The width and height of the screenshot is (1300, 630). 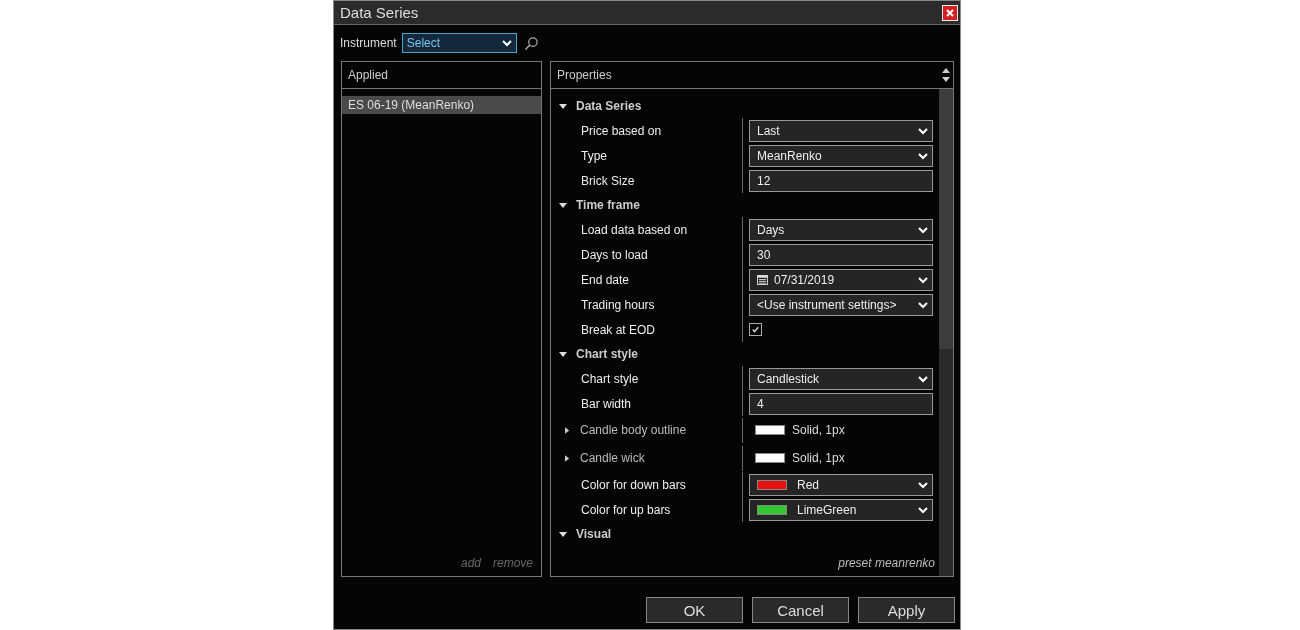 I want to click on instrument-dropdown: Select, so click(x=459, y=43).